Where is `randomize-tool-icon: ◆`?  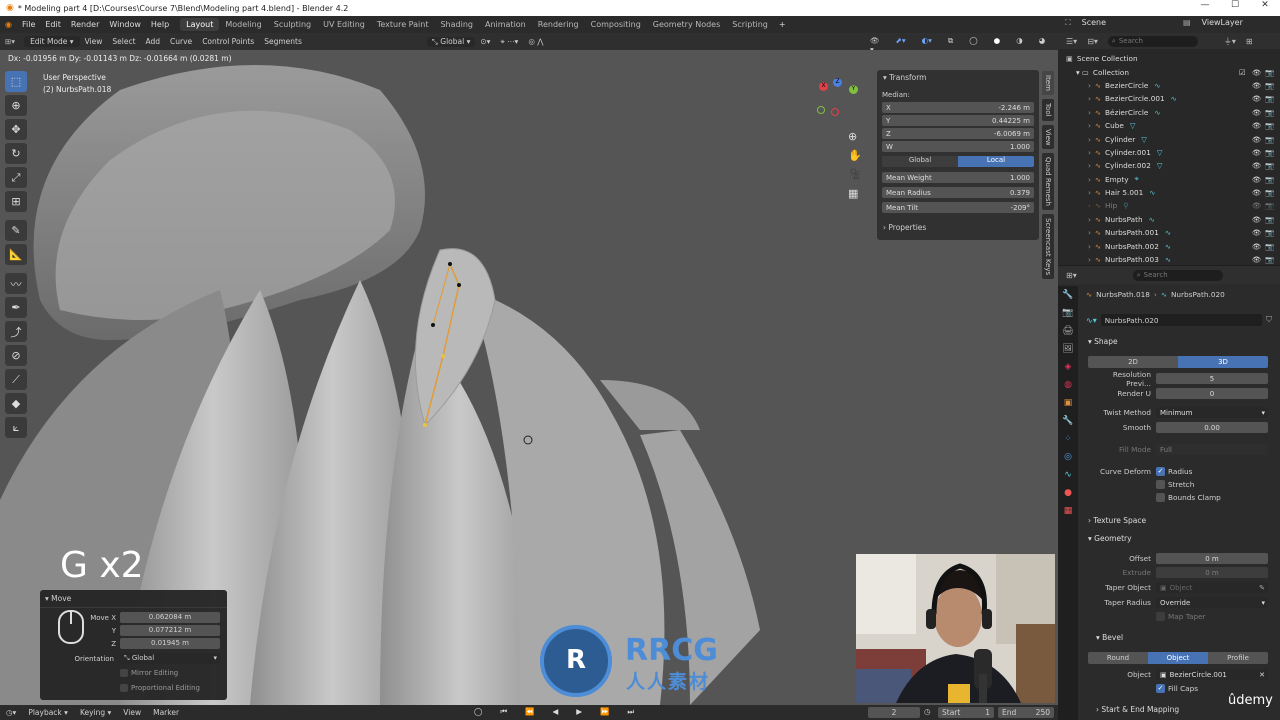 randomize-tool-icon: ◆ is located at coordinates (16, 403).